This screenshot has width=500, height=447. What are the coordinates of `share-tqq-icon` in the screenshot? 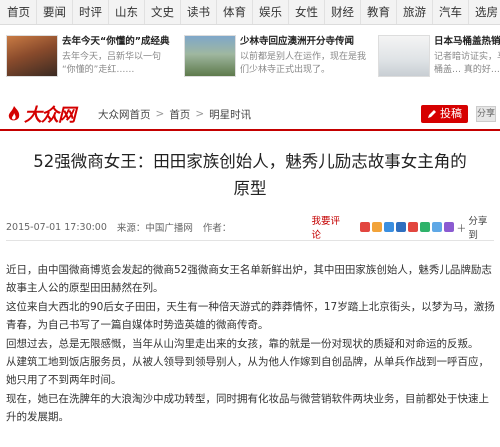 It's located at (389, 227).